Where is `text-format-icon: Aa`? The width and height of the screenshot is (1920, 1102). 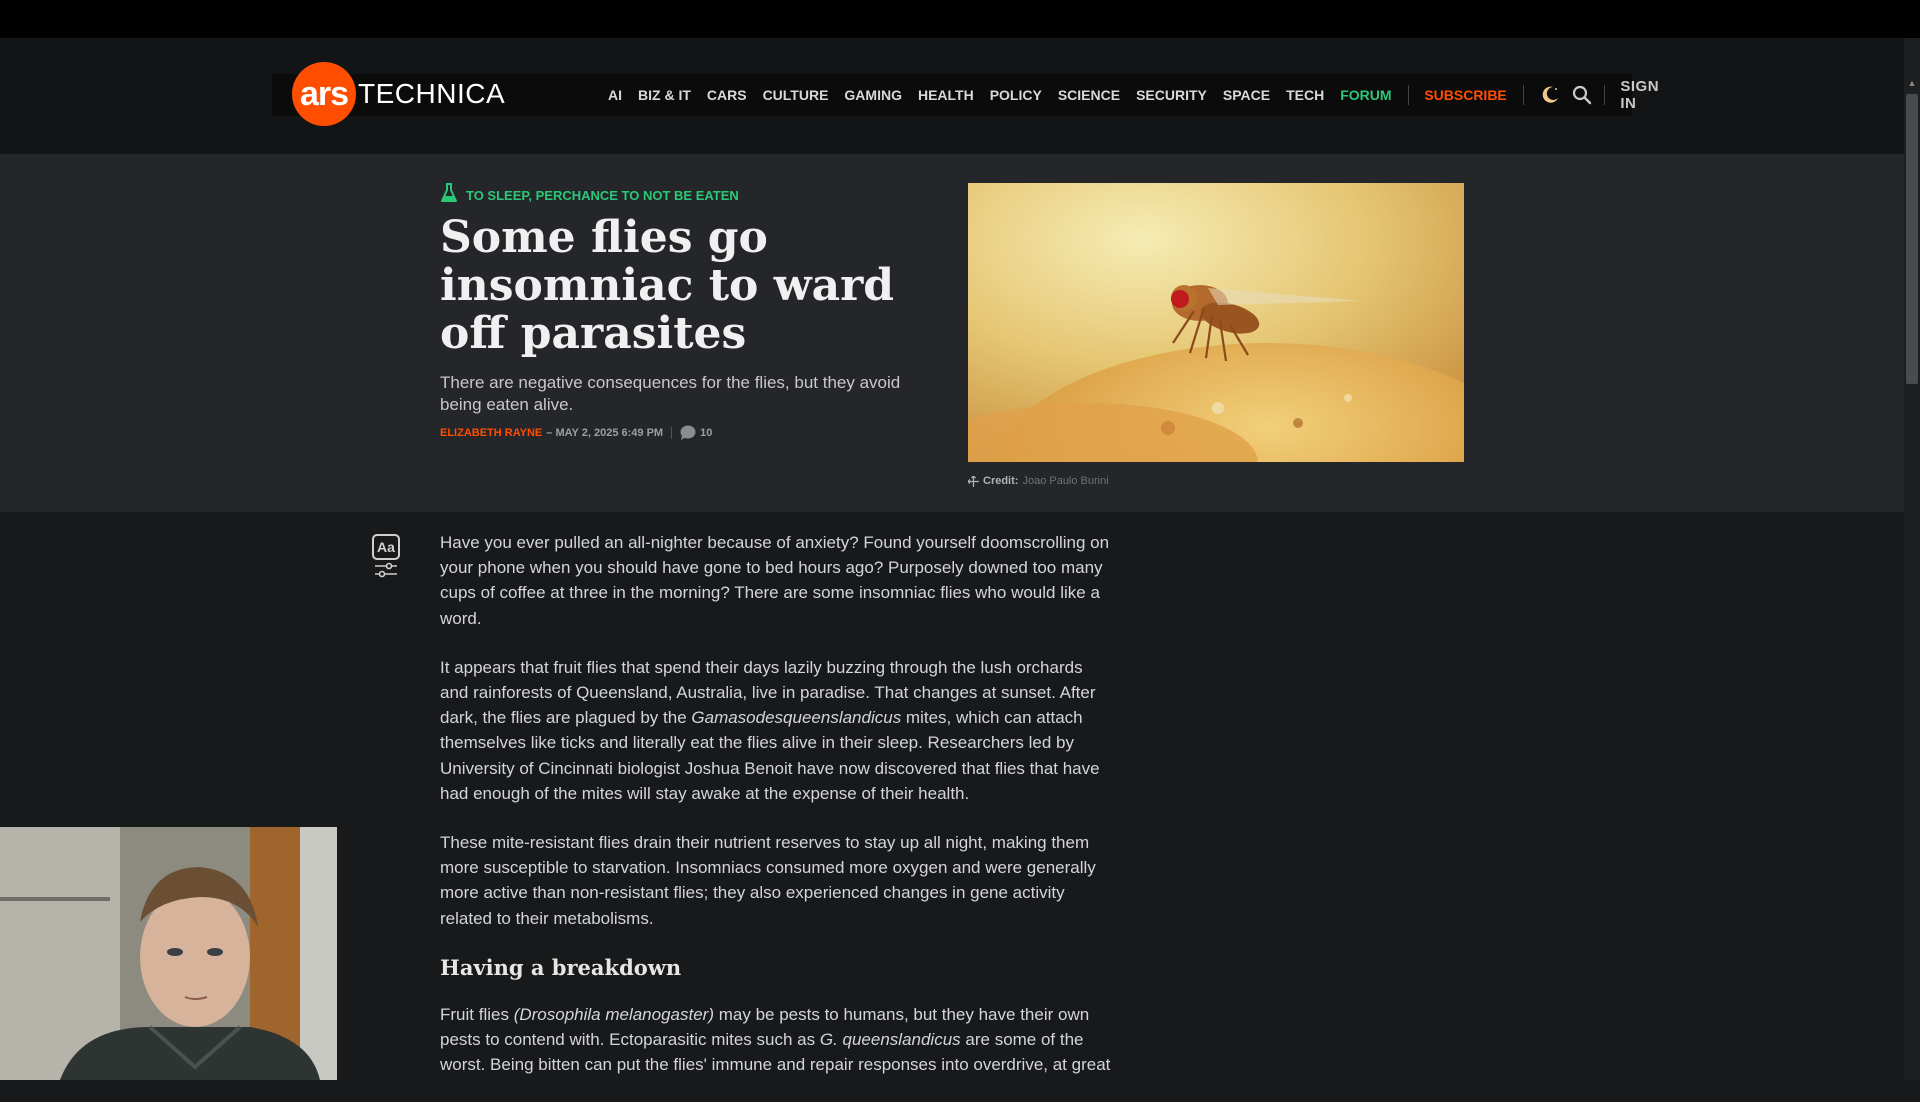 text-format-icon: Aa is located at coordinates (386, 559).